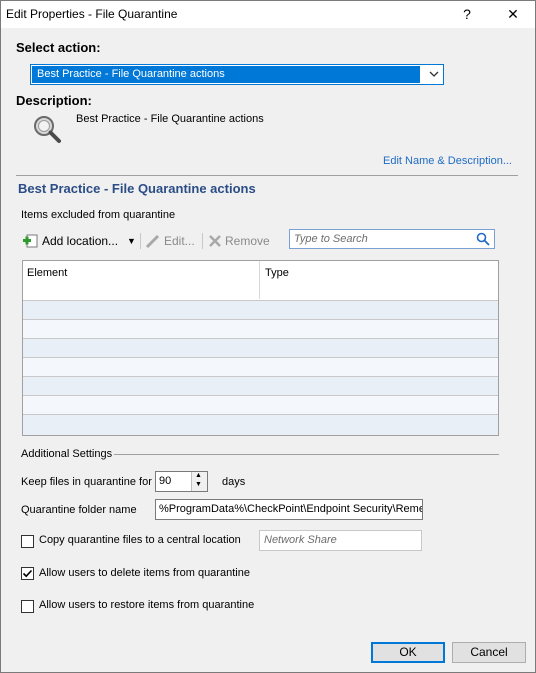 The image size is (536, 673). I want to click on ok-button: OK, so click(408, 652).